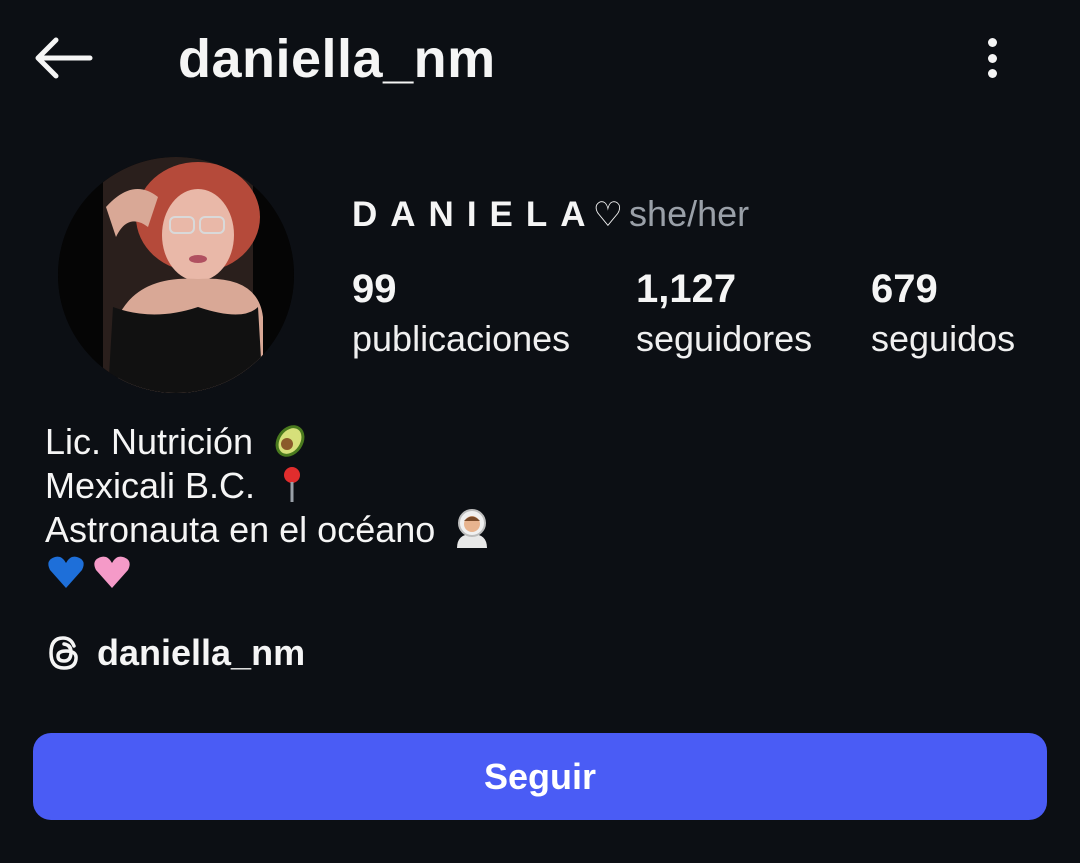 This screenshot has width=1080, height=863. I want to click on bio-line: Mexicali B.C., so click(269, 486).